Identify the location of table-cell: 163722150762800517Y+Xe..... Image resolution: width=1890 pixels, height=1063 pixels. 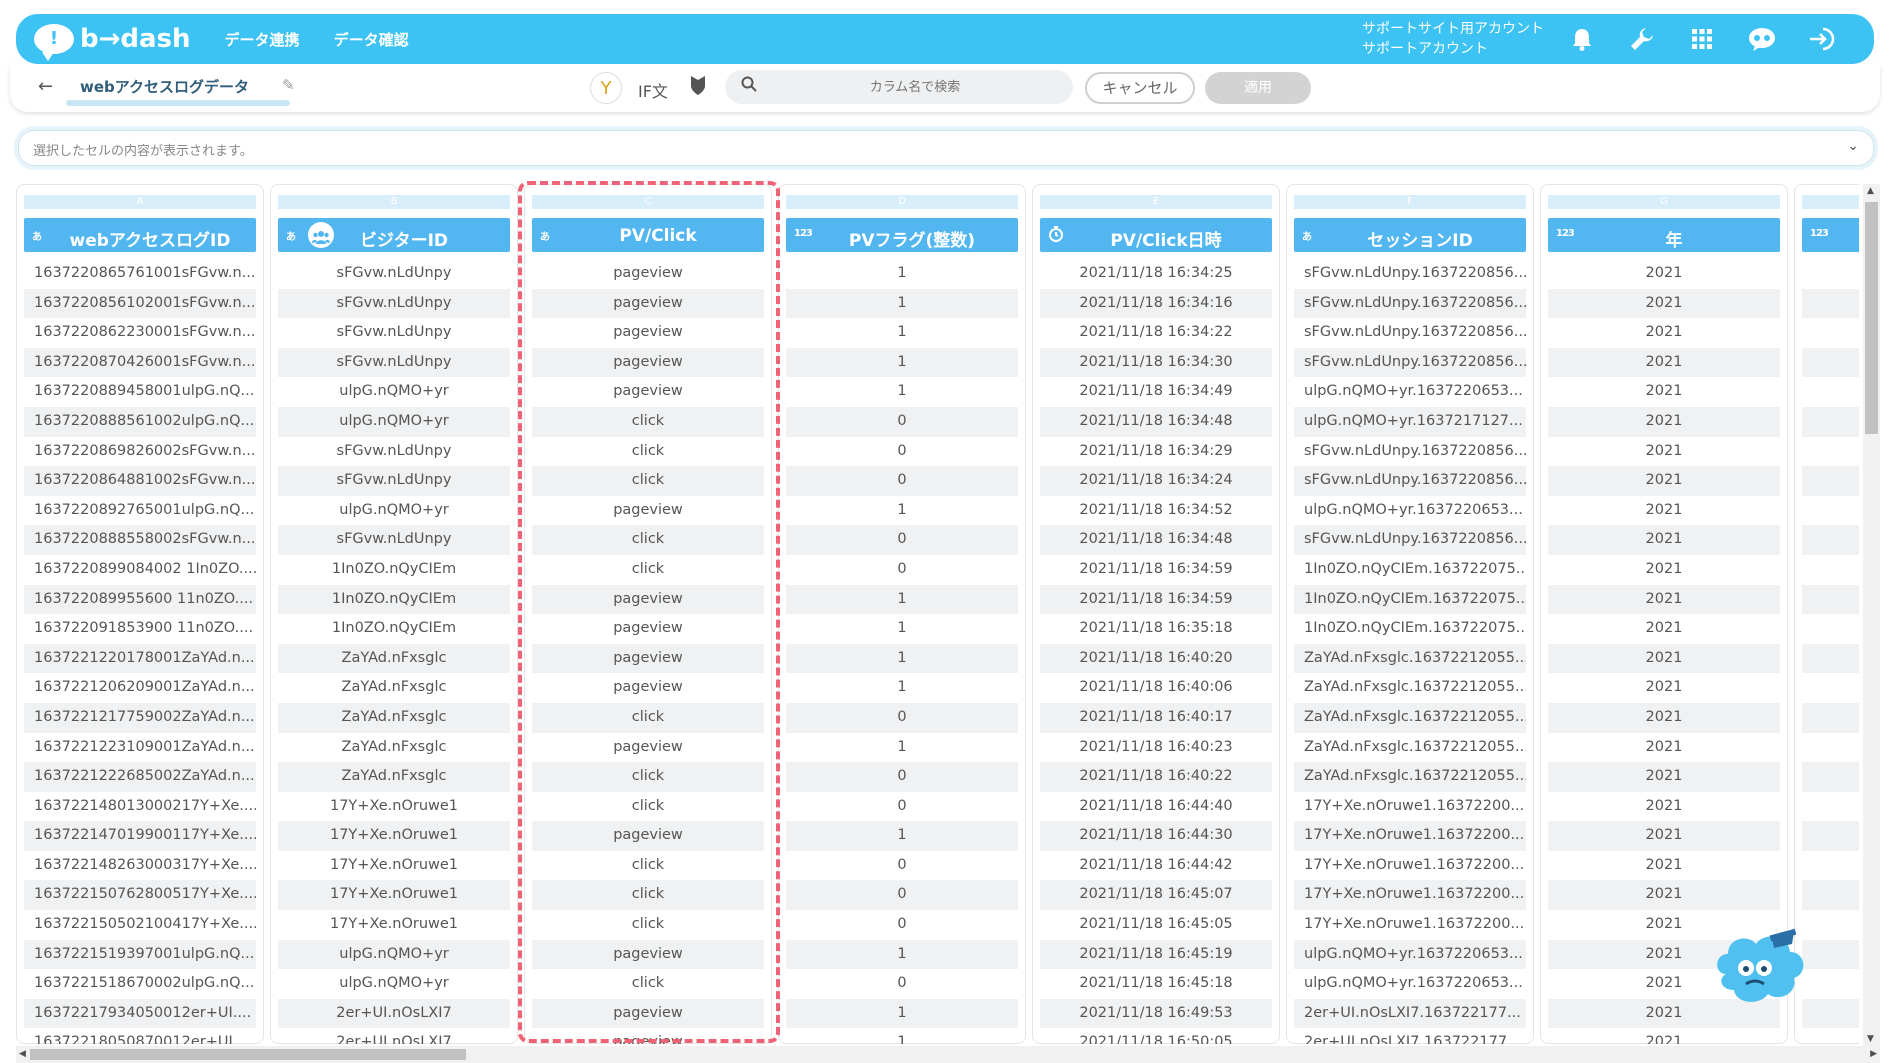
(140, 895).